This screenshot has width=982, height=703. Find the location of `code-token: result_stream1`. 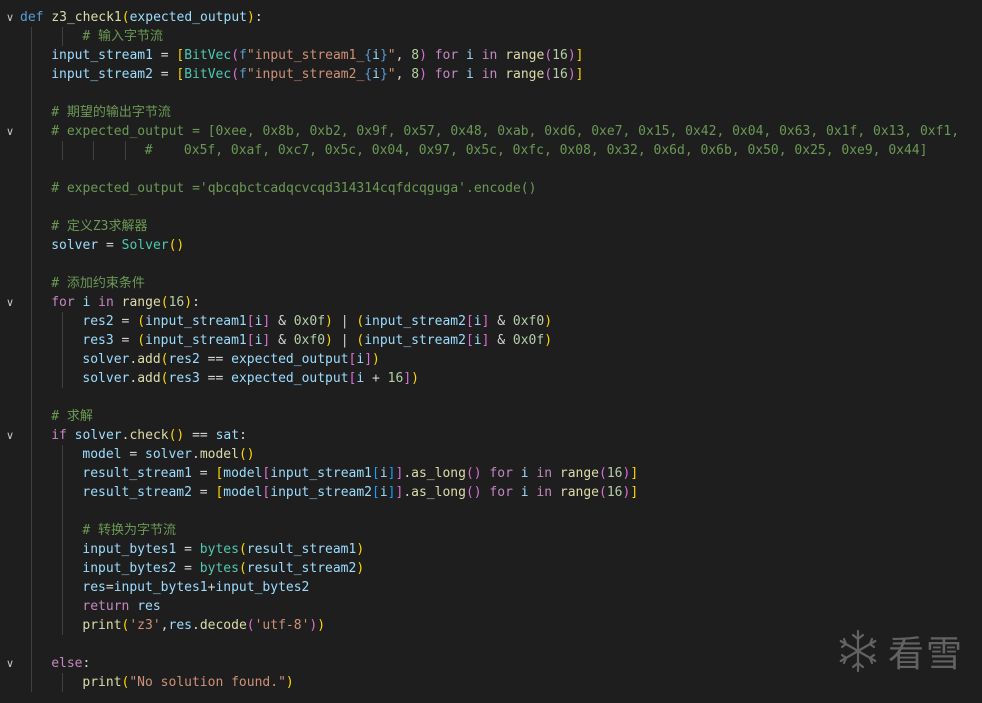

code-token: result_stream1 is located at coordinates (301, 549).